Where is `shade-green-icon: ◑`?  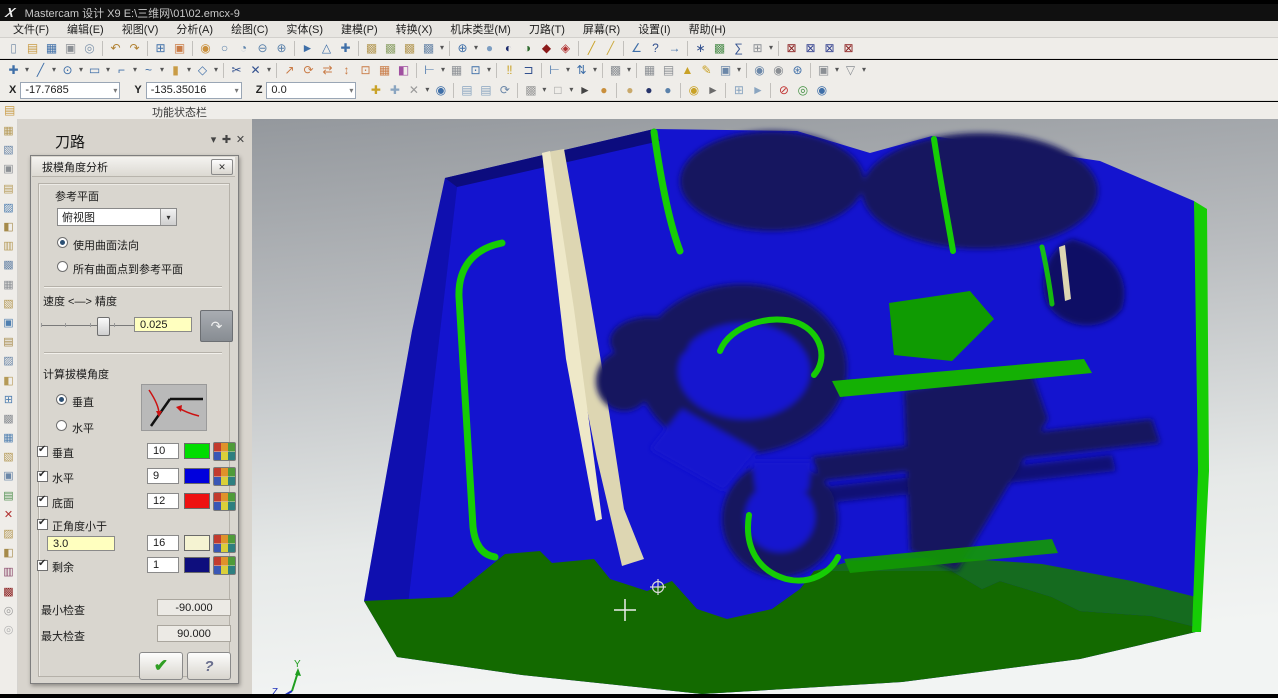
shade-green-icon: ◑ is located at coordinates (527, 48).